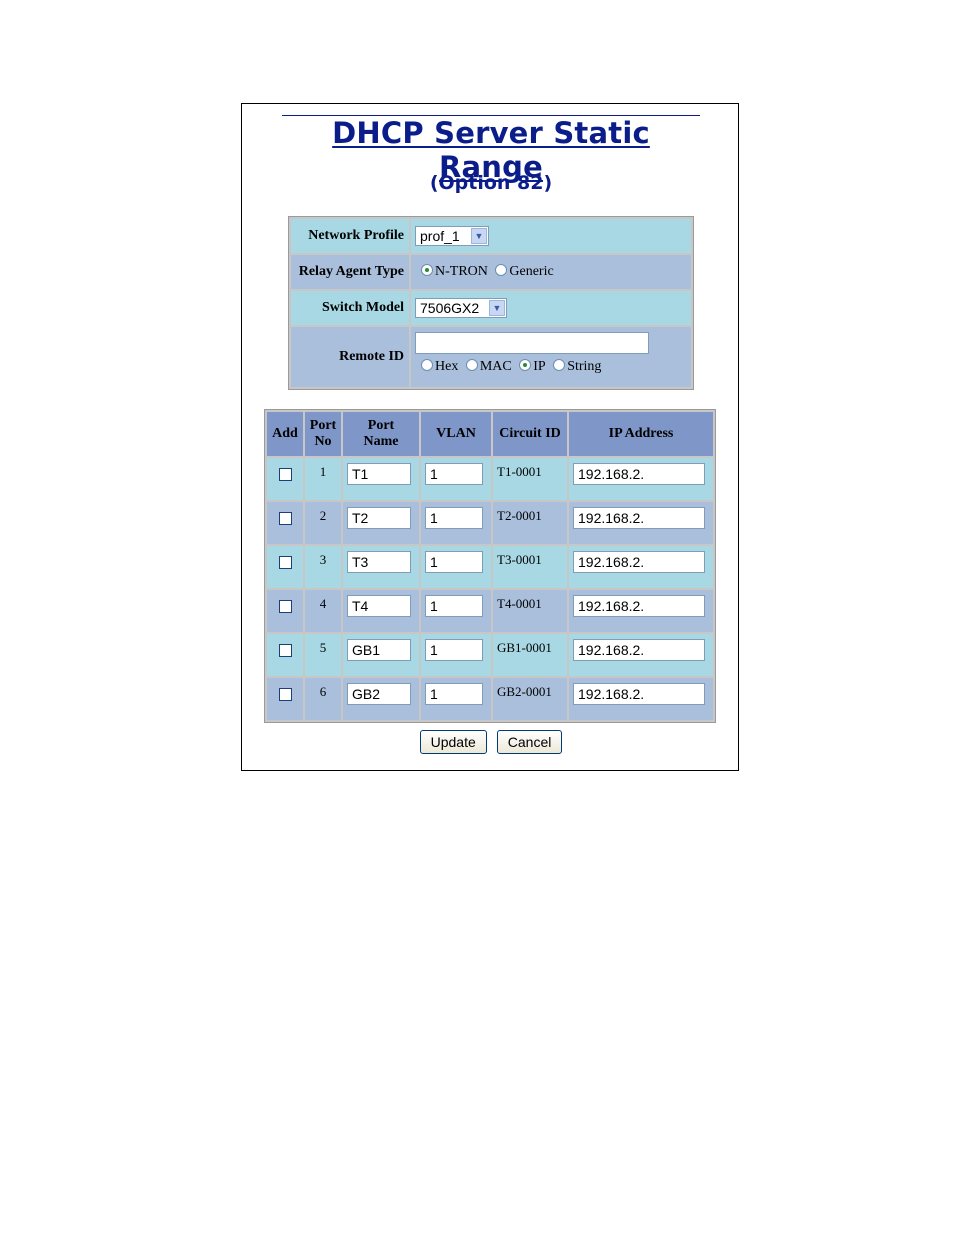  I want to click on config-row-switch-model: Switch Model 7506GX2 ▼, so click(491, 308).